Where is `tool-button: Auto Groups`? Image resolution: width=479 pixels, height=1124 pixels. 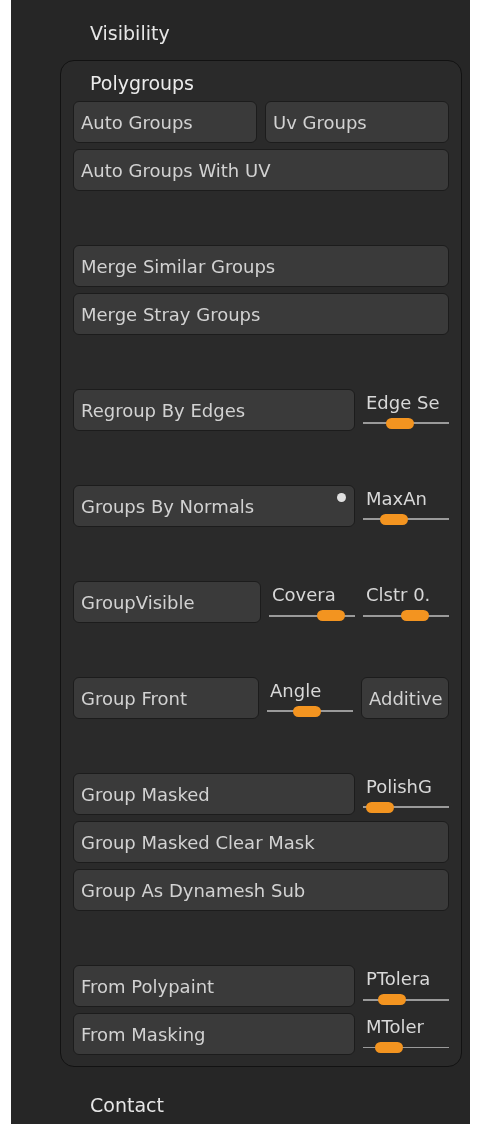
tool-button: Auto Groups is located at coordinates (165, 122).